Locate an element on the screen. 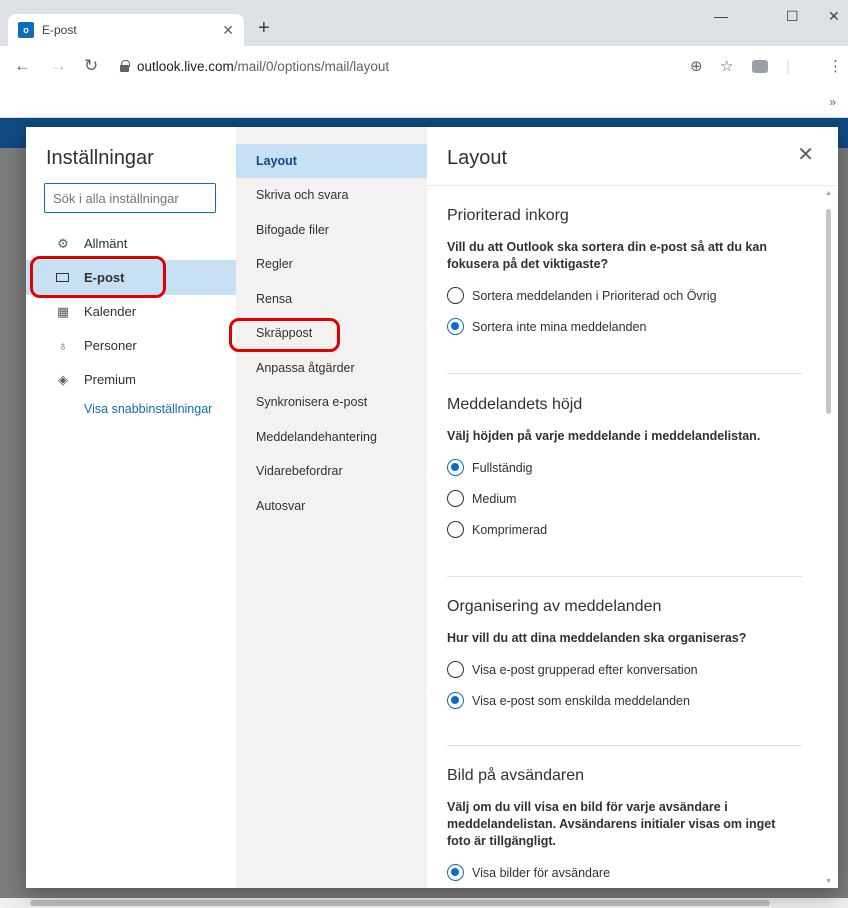  category-premium: ◈ Premium is located at coordinates (131, 379).